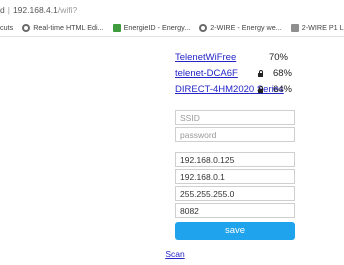 This screenshot has height=265, width=344. Describe the element at coordinates (235, 231) in the screenshot. I see `save-button: save` at that location.